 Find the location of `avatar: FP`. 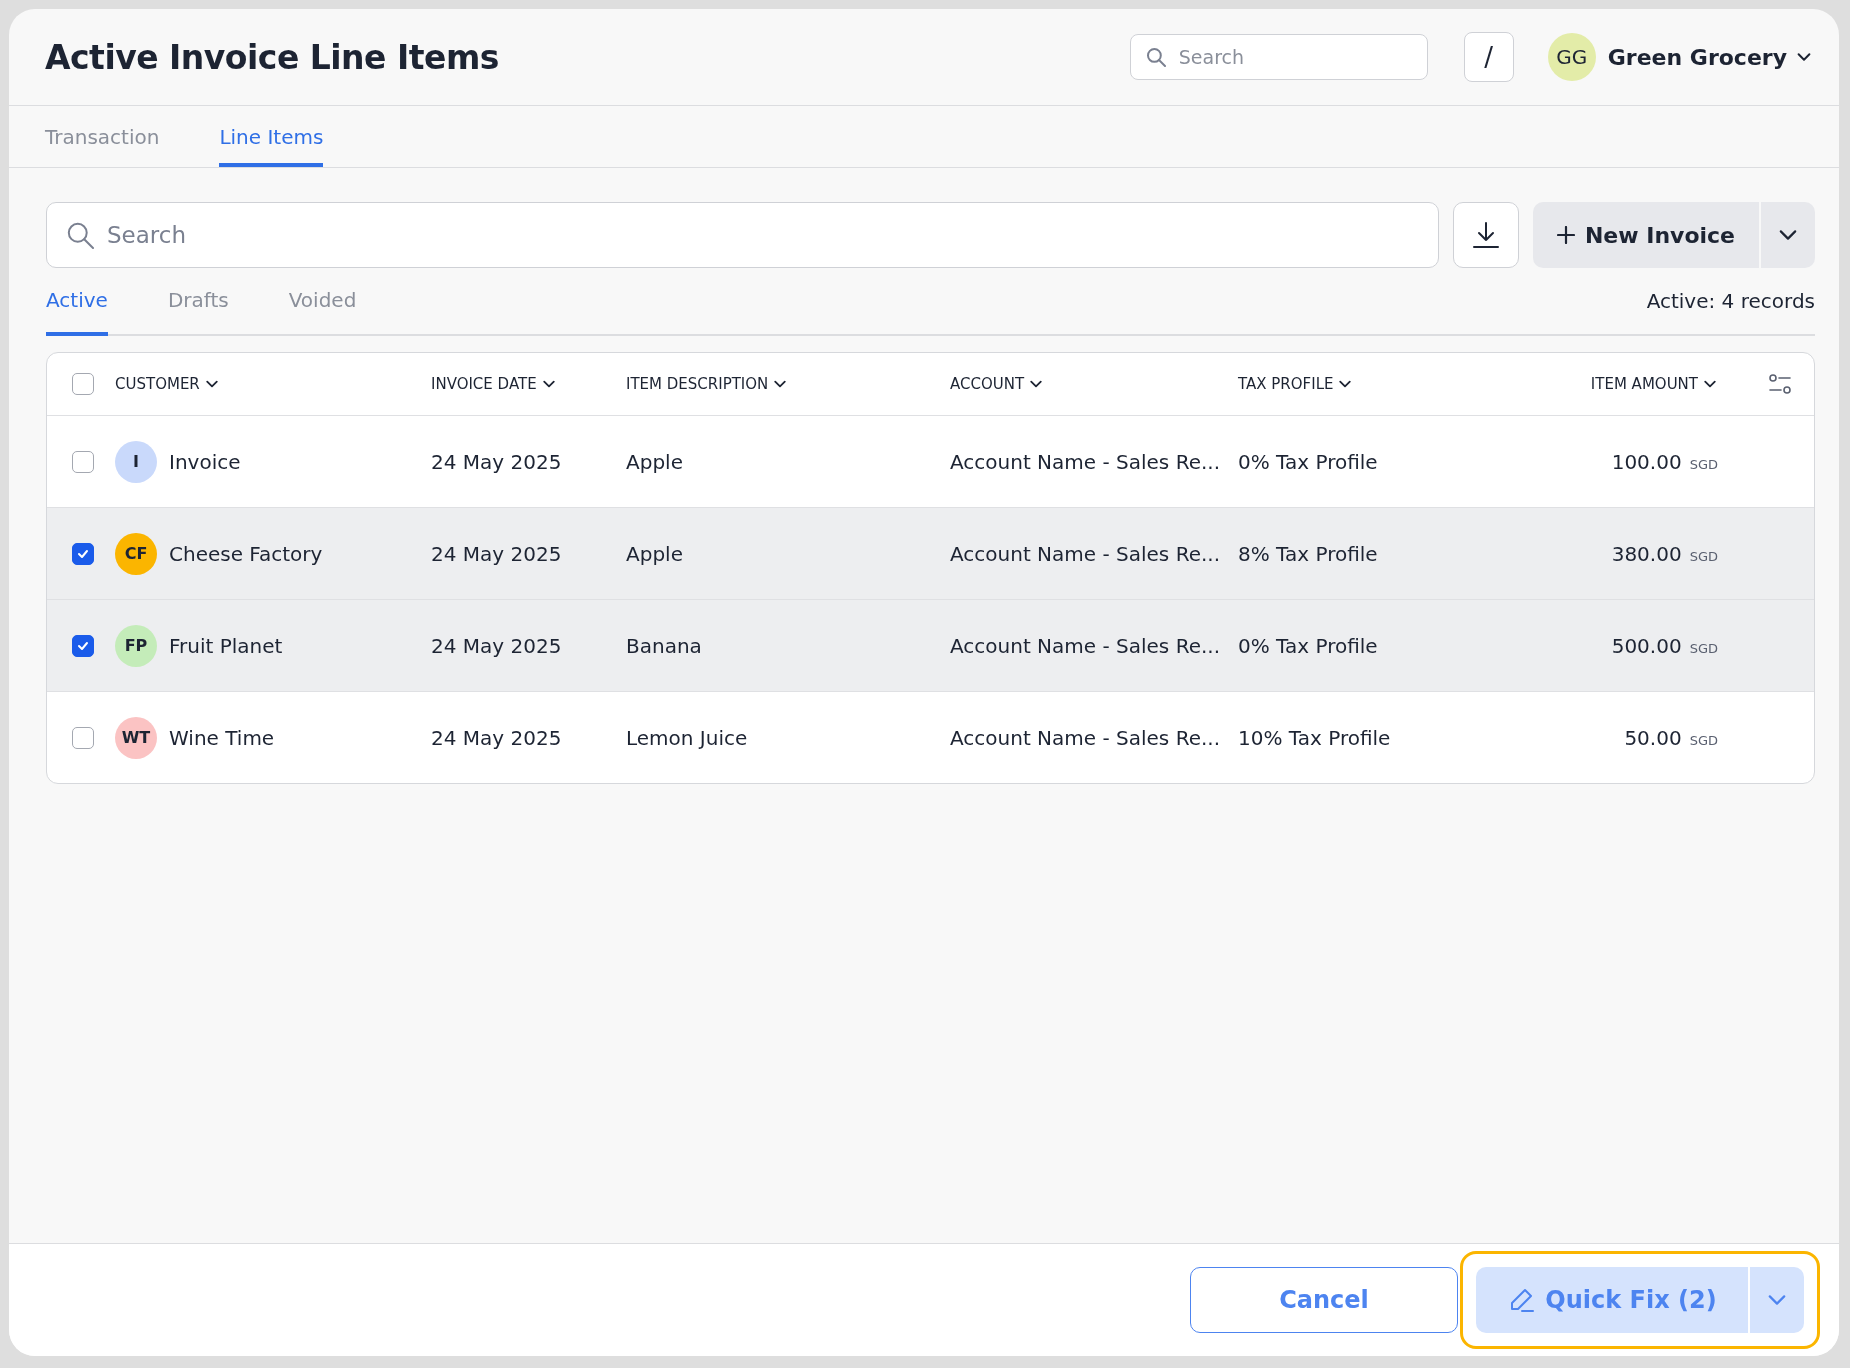

avatar: FP is located at coordinates (136, 645).